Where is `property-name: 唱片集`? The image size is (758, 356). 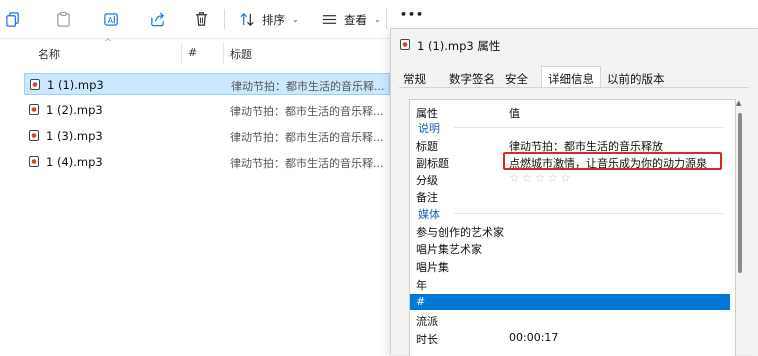 property-name: 唱片集 is located at coordinates (432, 267).